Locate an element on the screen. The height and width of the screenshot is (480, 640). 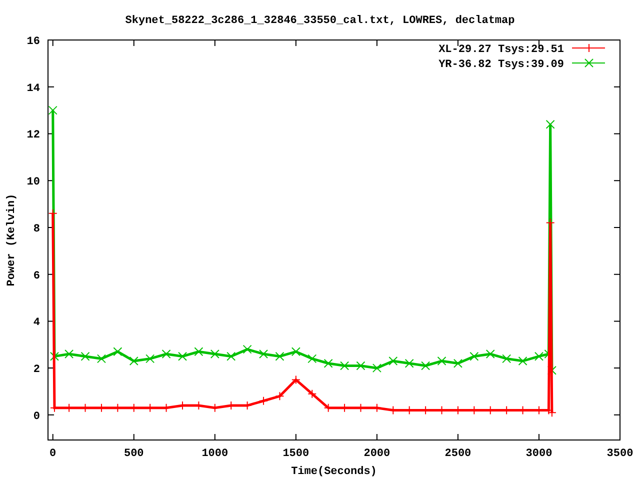
x-axis-label: Time(Seconds) is located at coordinates (334, 472).